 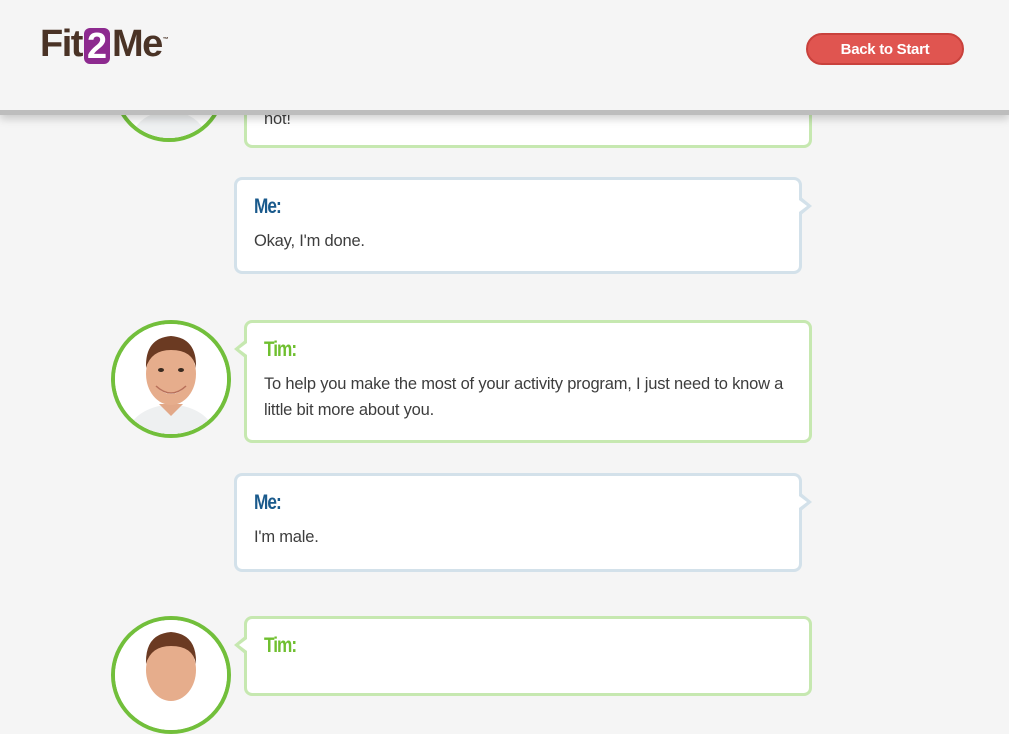 I want to click on tim-message-bubble: Tim:, so click(x=523, y=656).